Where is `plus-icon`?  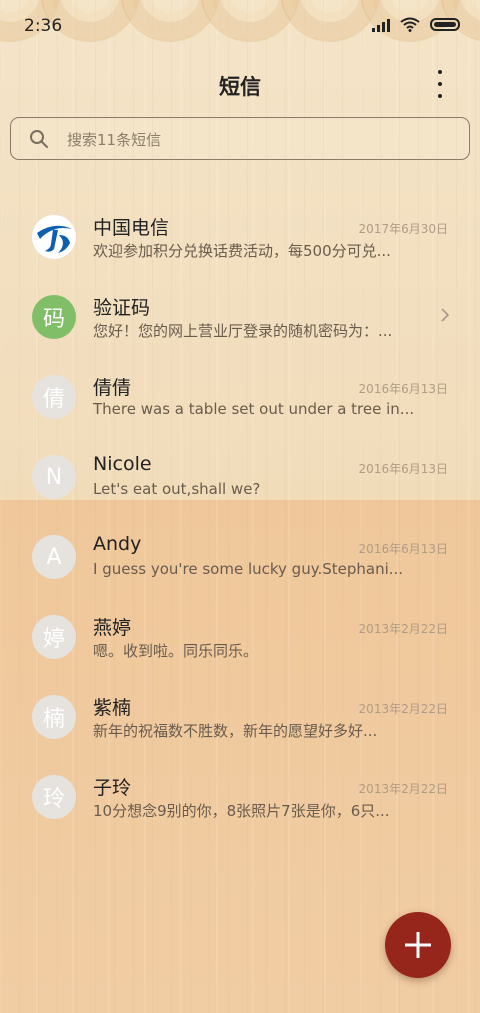
plus-icon is located at coordinates (418, 945).